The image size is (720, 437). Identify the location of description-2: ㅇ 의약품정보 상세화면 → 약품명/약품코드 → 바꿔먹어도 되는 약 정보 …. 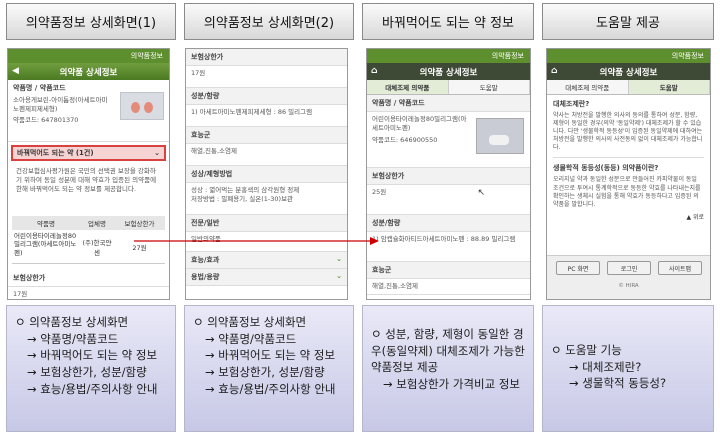
(269, 368).